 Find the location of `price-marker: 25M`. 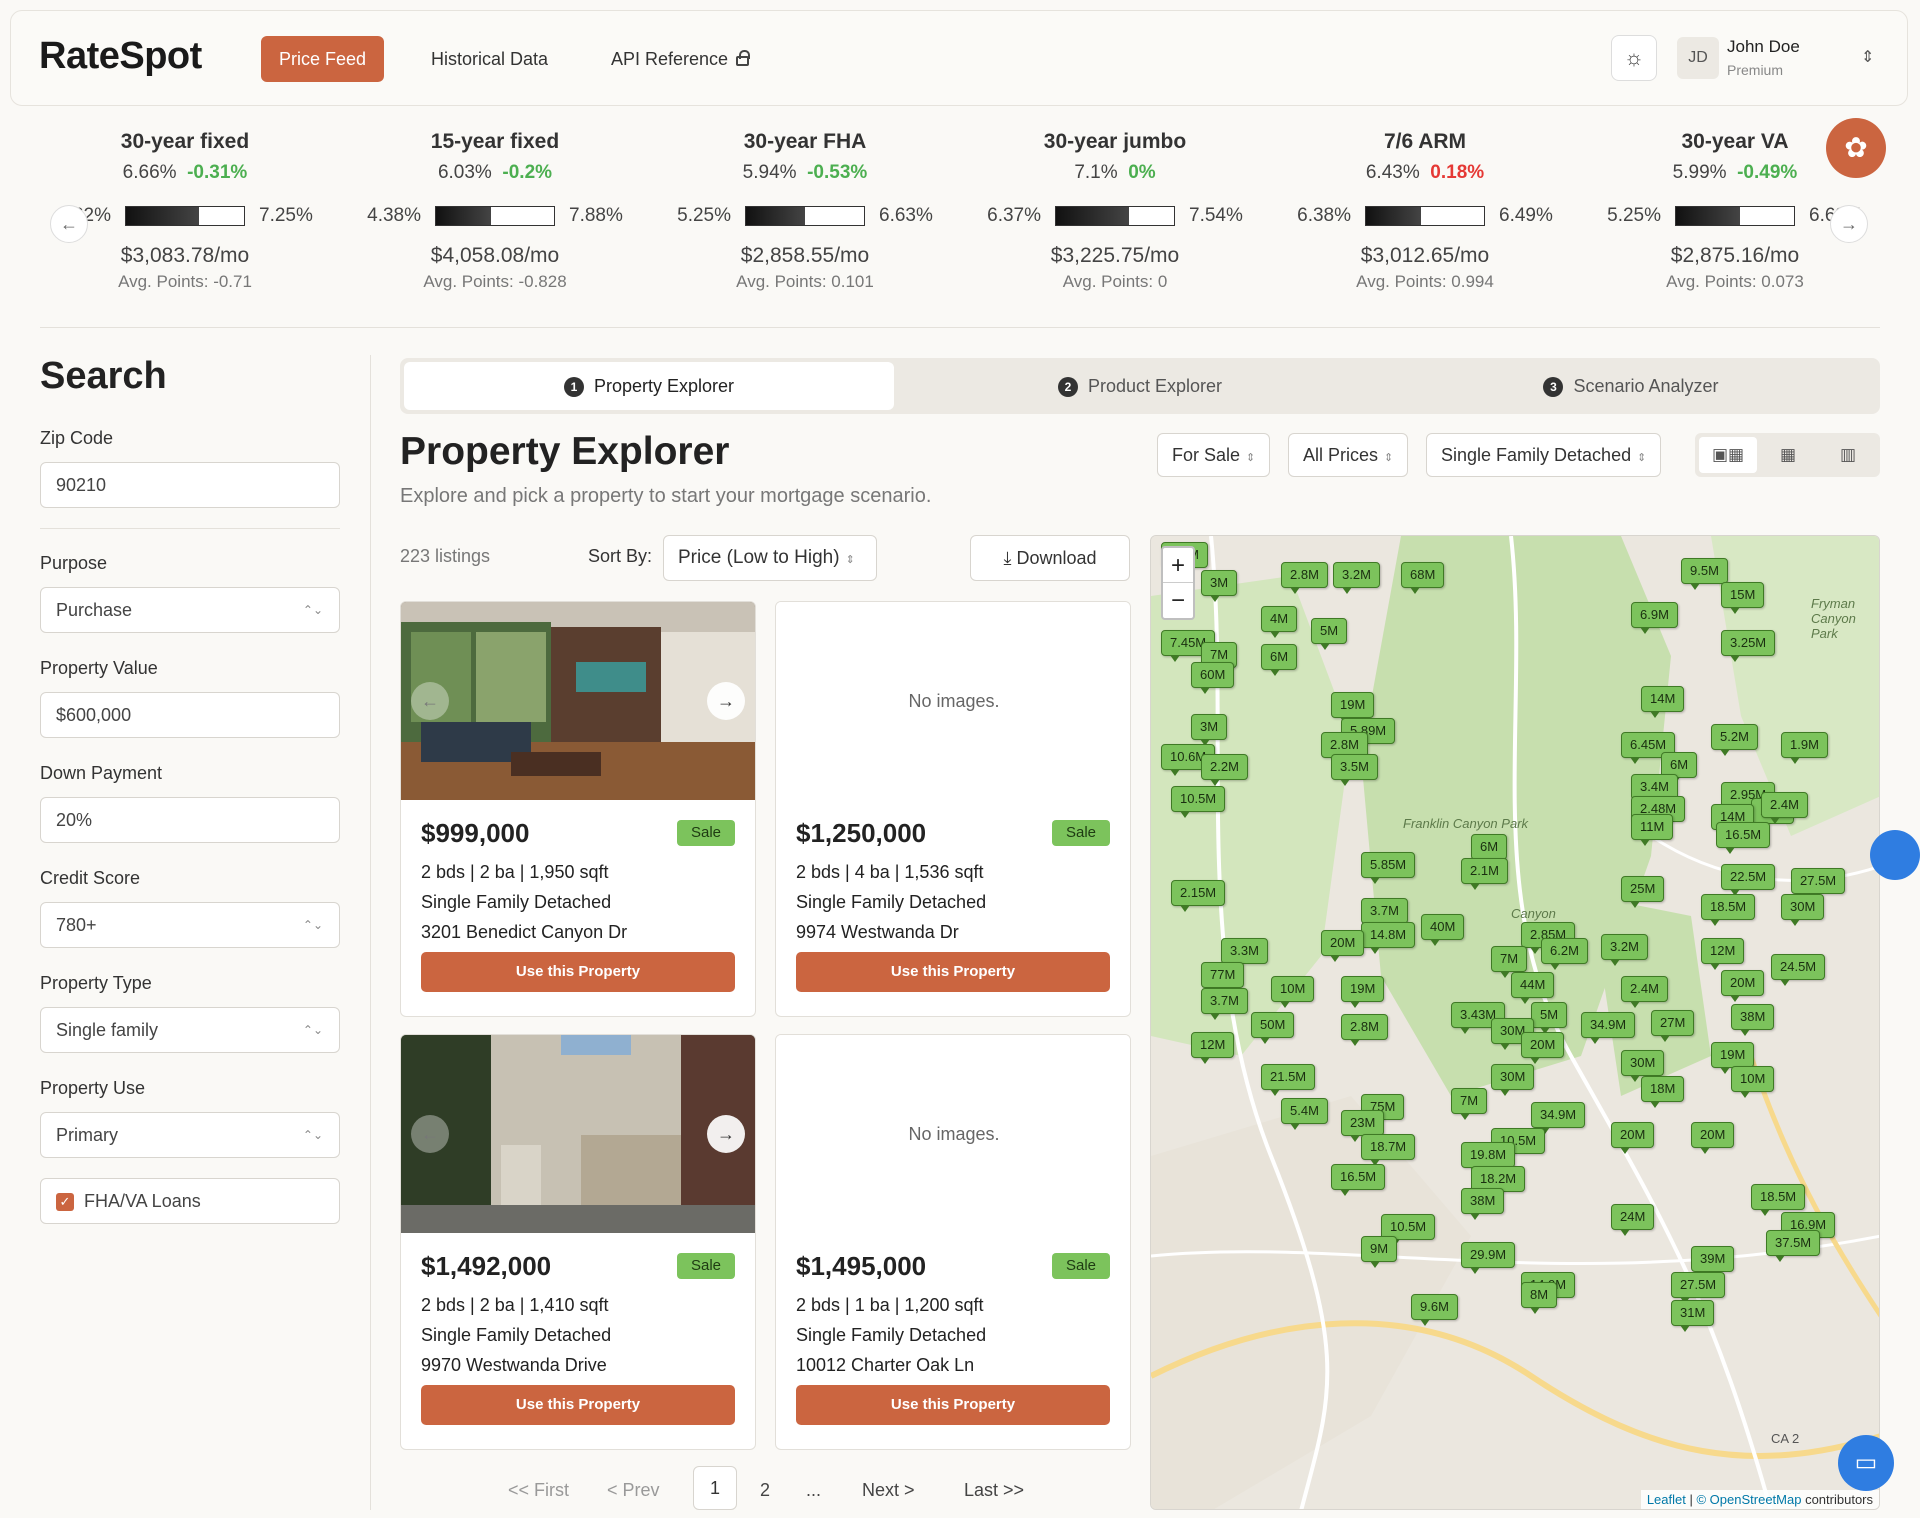

price-marker: 25M is located at coordinates (1643, 892).